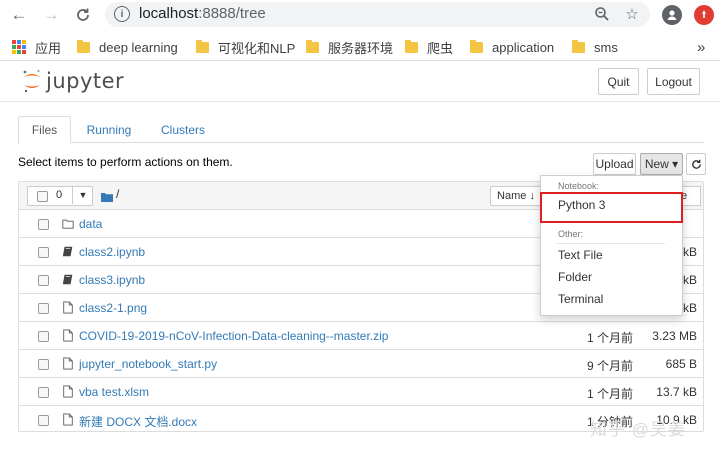 The height and width of the screenshot is (459, 720). I want to click on info-icon: i, so click(122, 14).